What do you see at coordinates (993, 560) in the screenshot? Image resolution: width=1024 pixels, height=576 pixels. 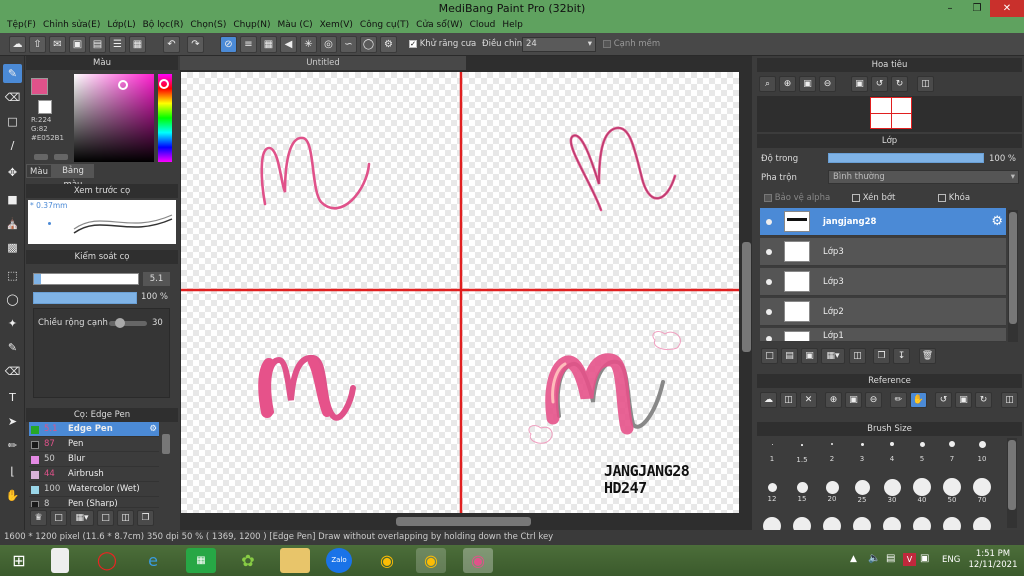 I see `clock: 1:51 PM 12/11/2021` at bounding box center [993, 560].